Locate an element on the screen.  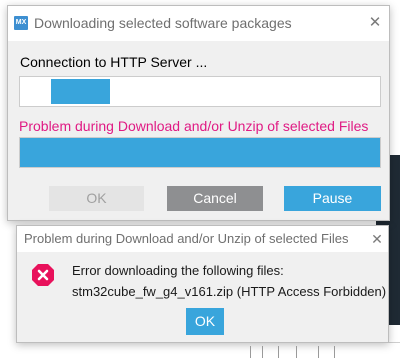
download-progress-bar is located at coordinates (200, 152).